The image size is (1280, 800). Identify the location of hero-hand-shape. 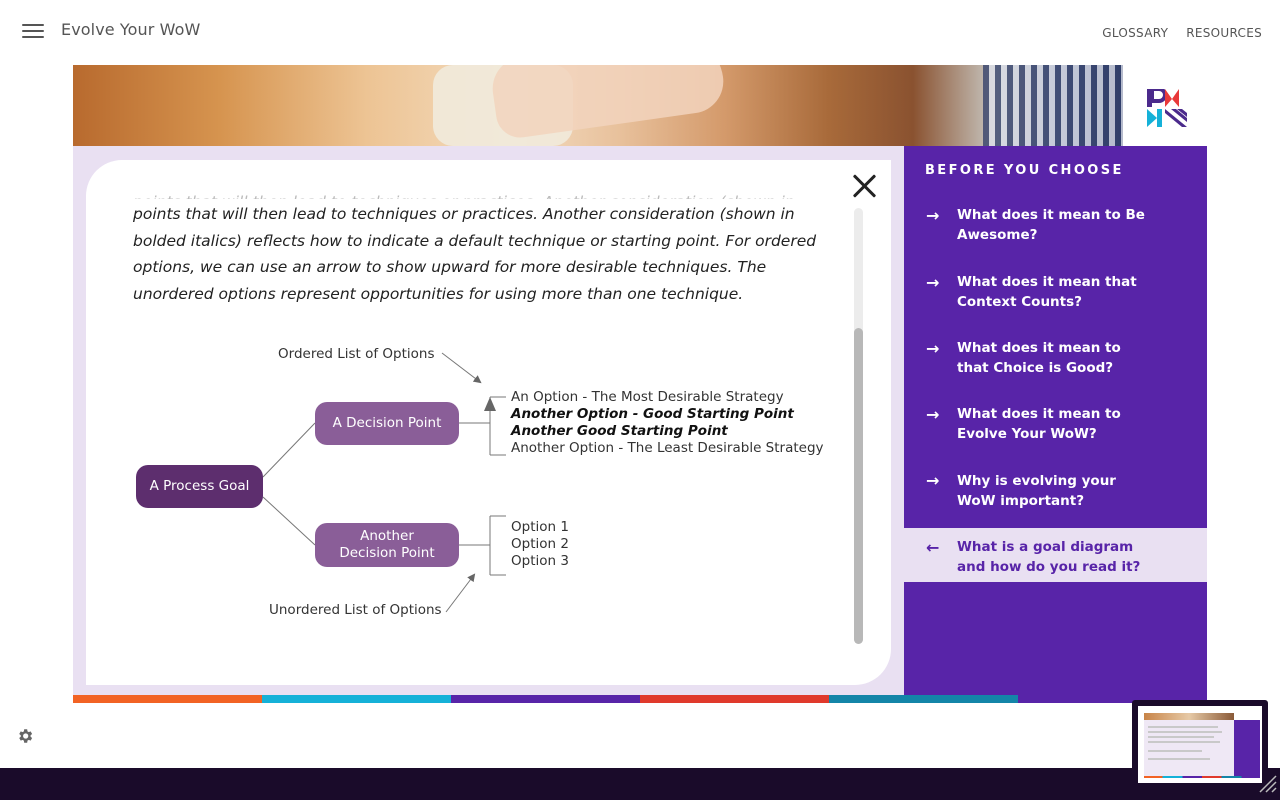
(608, 103).